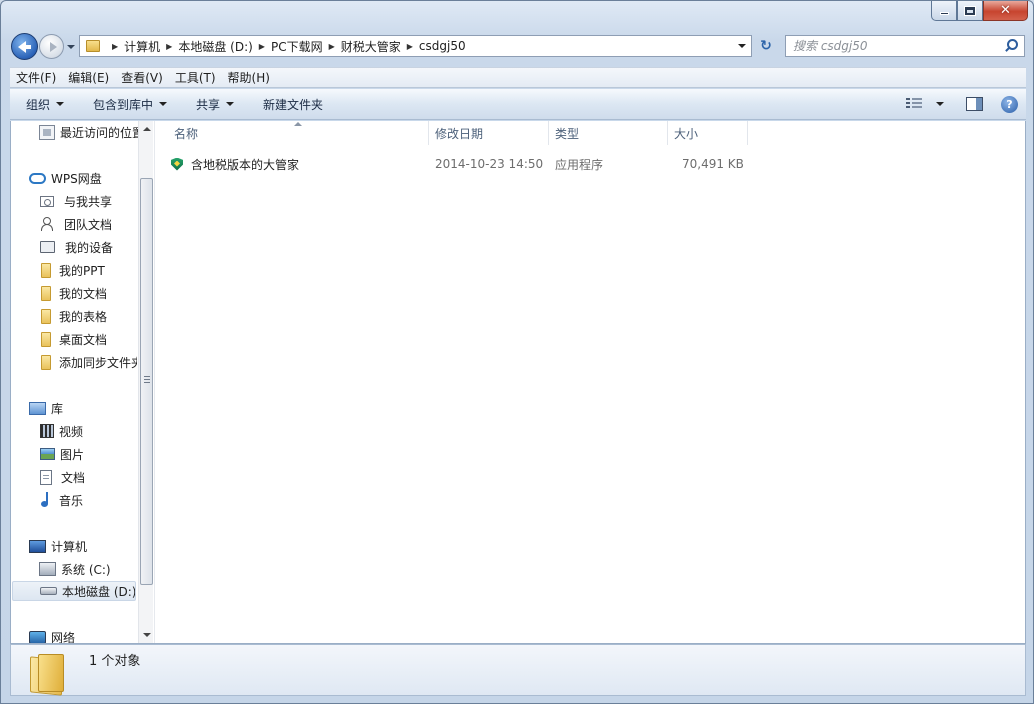  Describe the element at coordinates (72, 454) in the screenshot. I see `sidebar-item-label: 图片` at that location.